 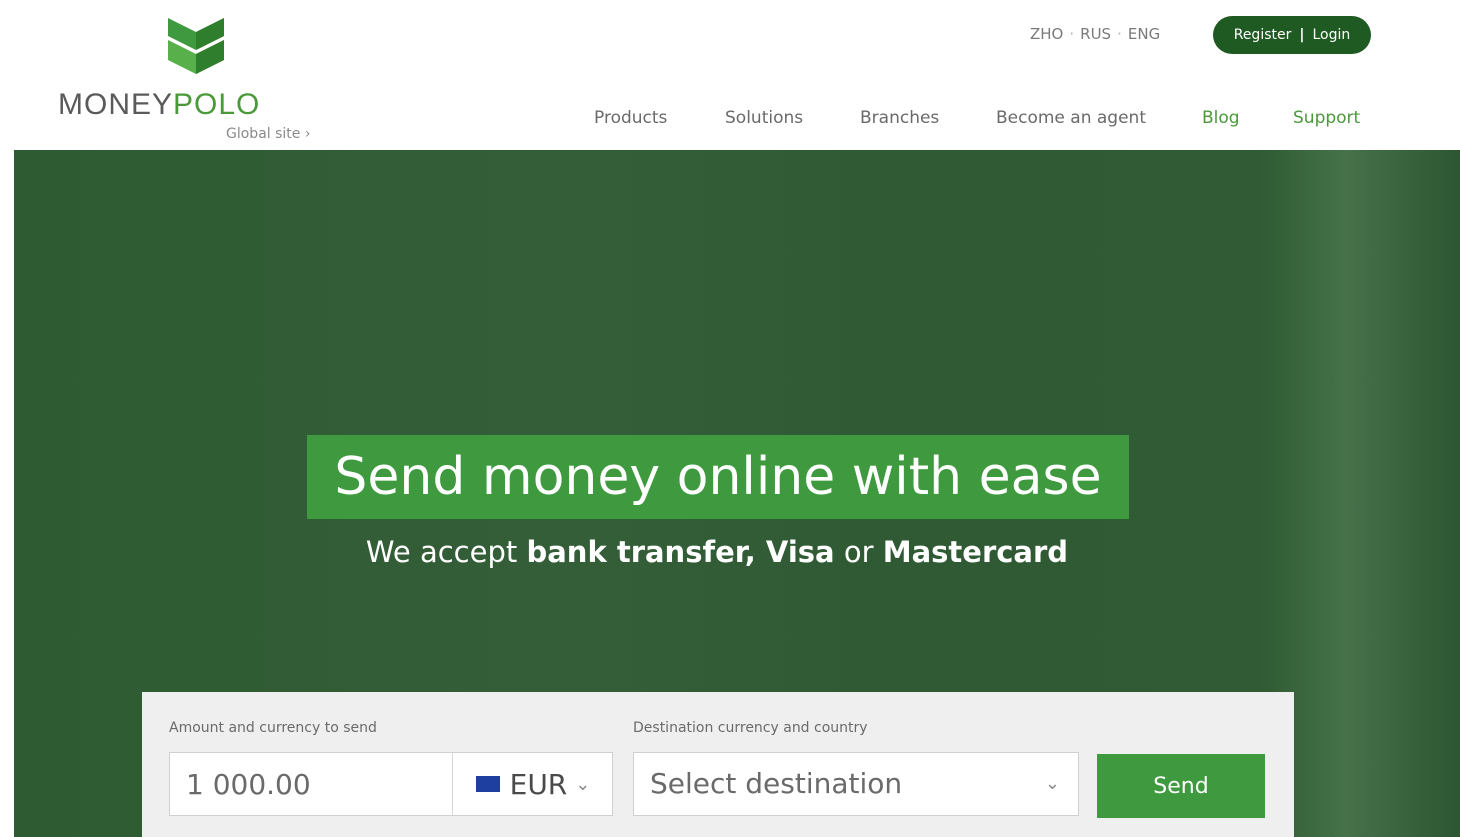 I want to click on global-site-link: Global site ›, so click(x=268, y=134).